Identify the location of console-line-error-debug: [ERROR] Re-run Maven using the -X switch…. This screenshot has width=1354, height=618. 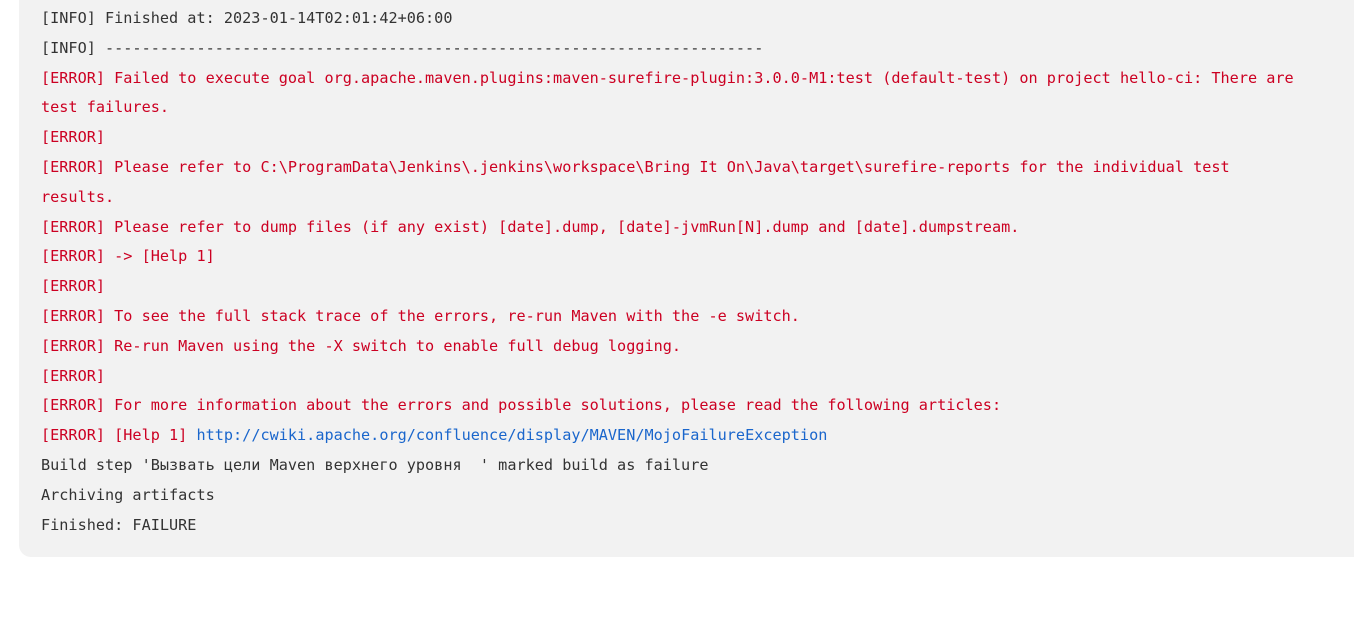
(361, 345).